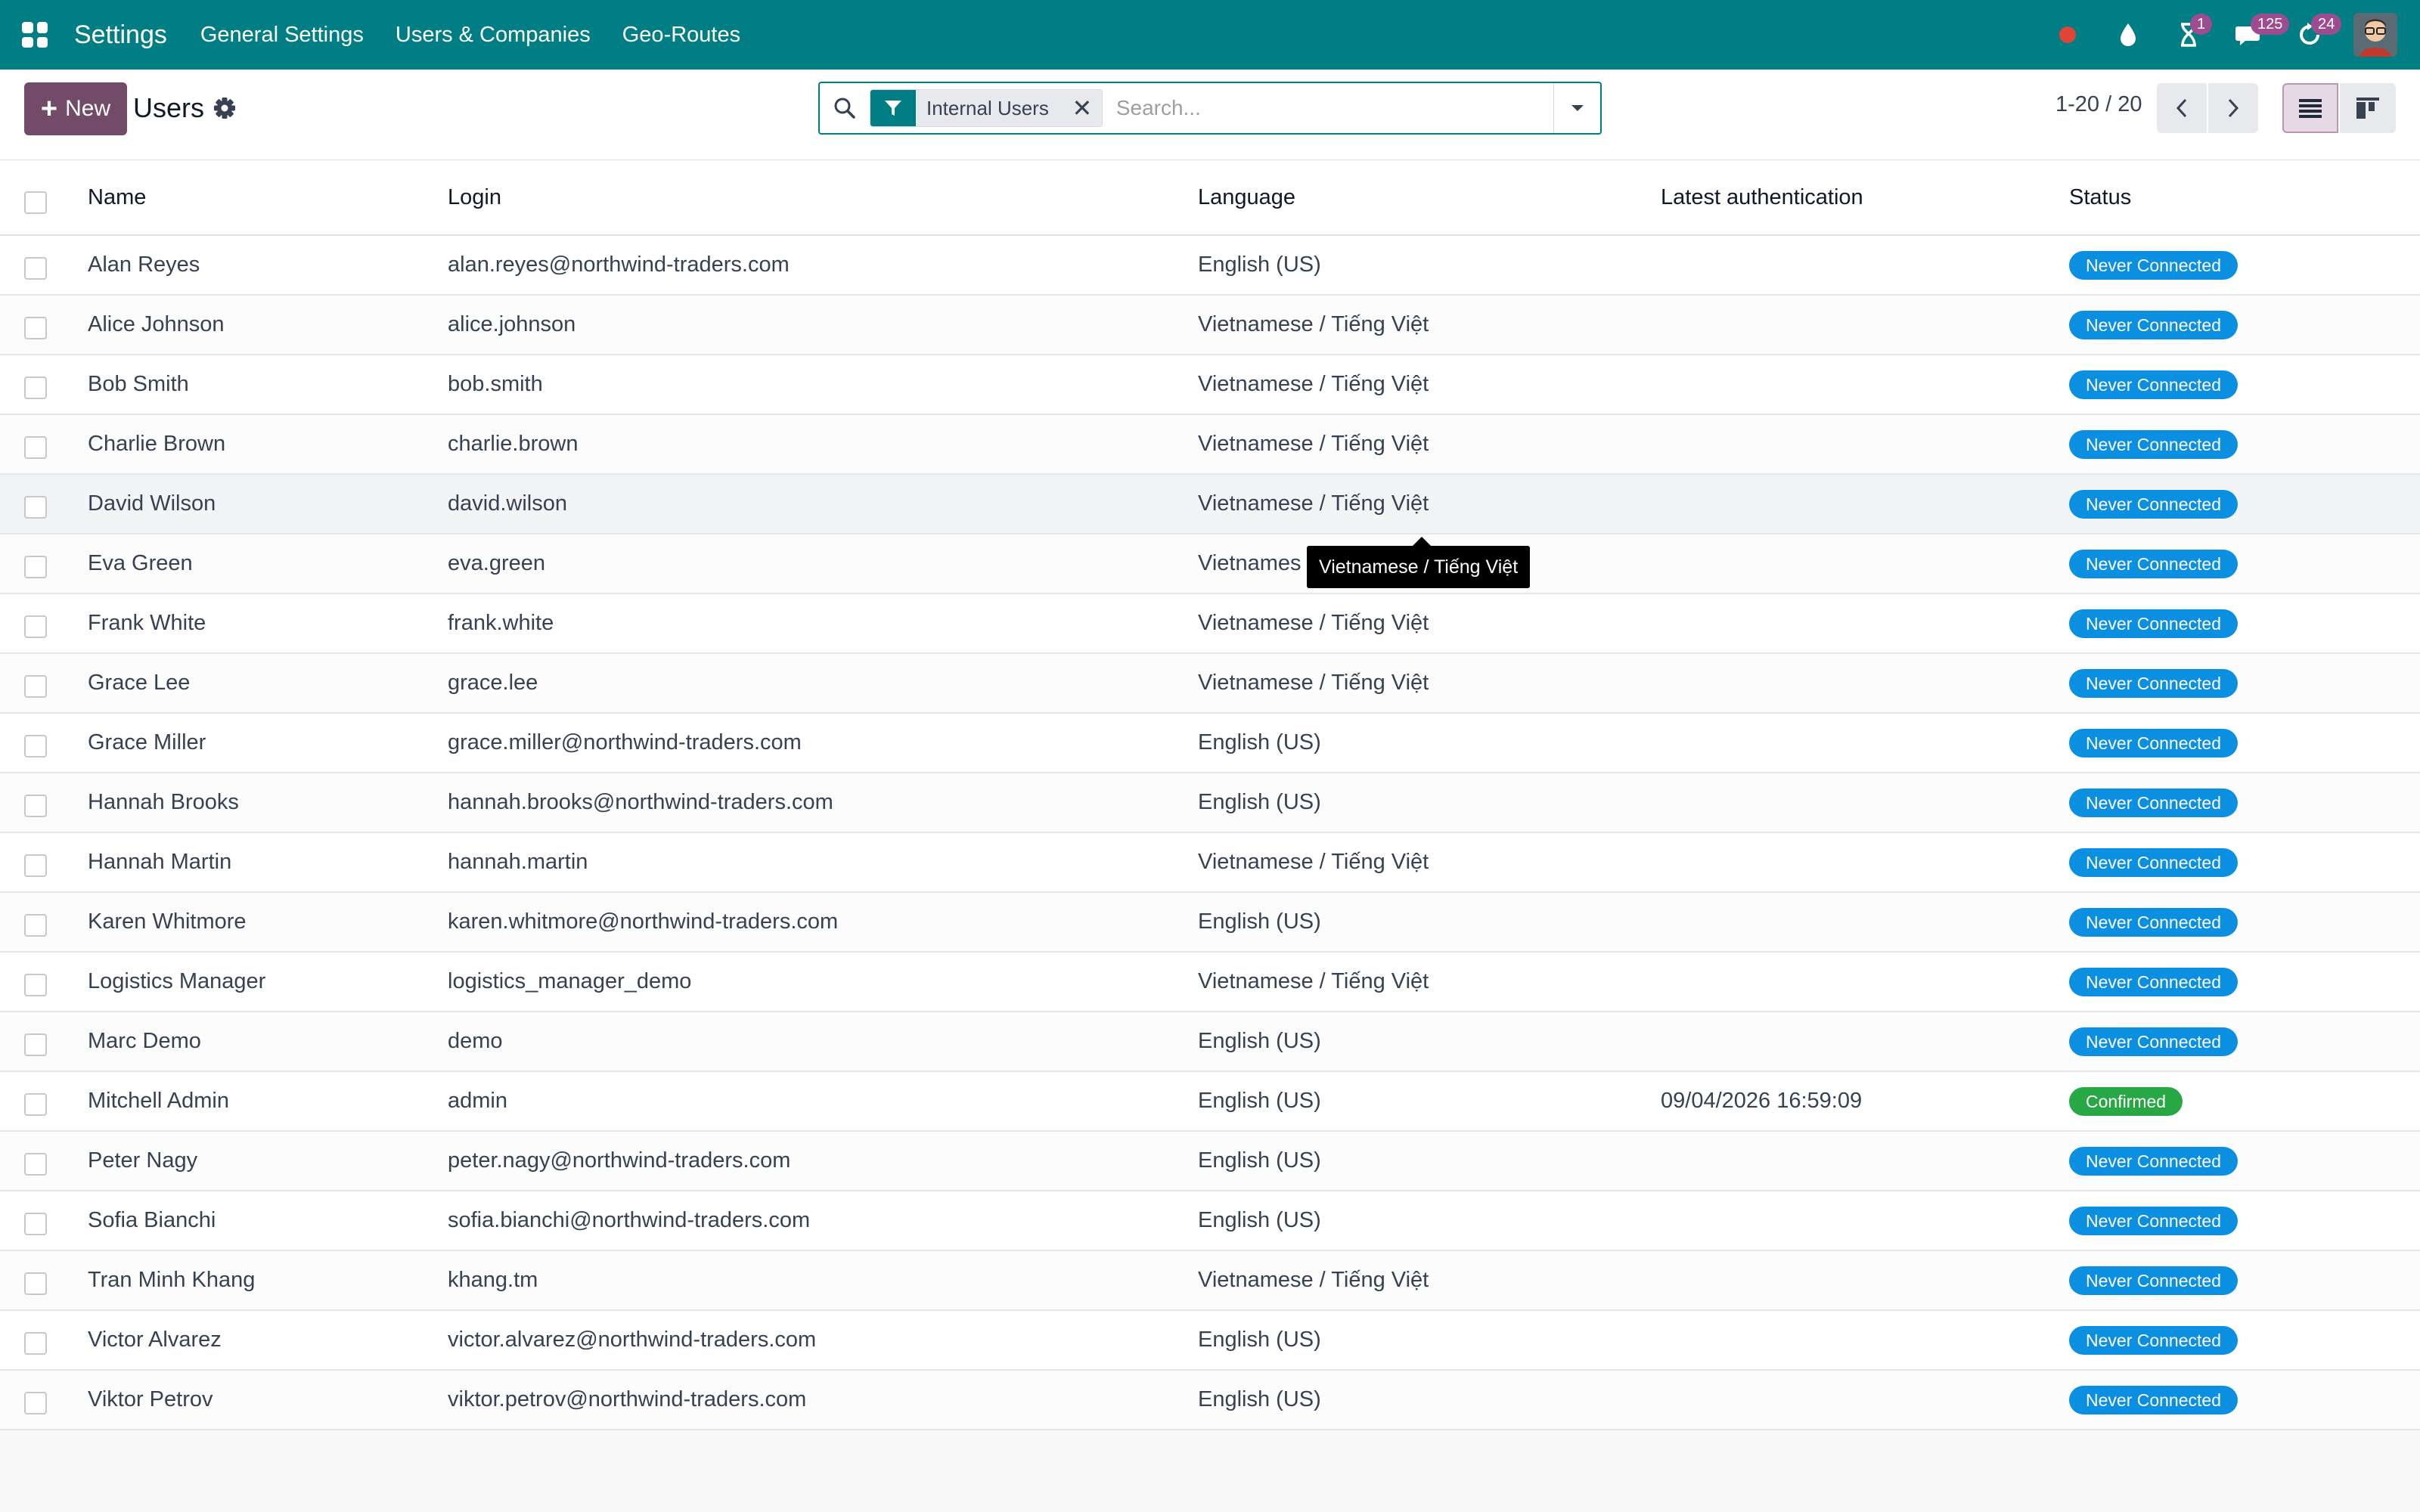  Describe the element at coordinates (144, 1041) in the screenshot. I see `cell-name: Marc Demo` at that location.